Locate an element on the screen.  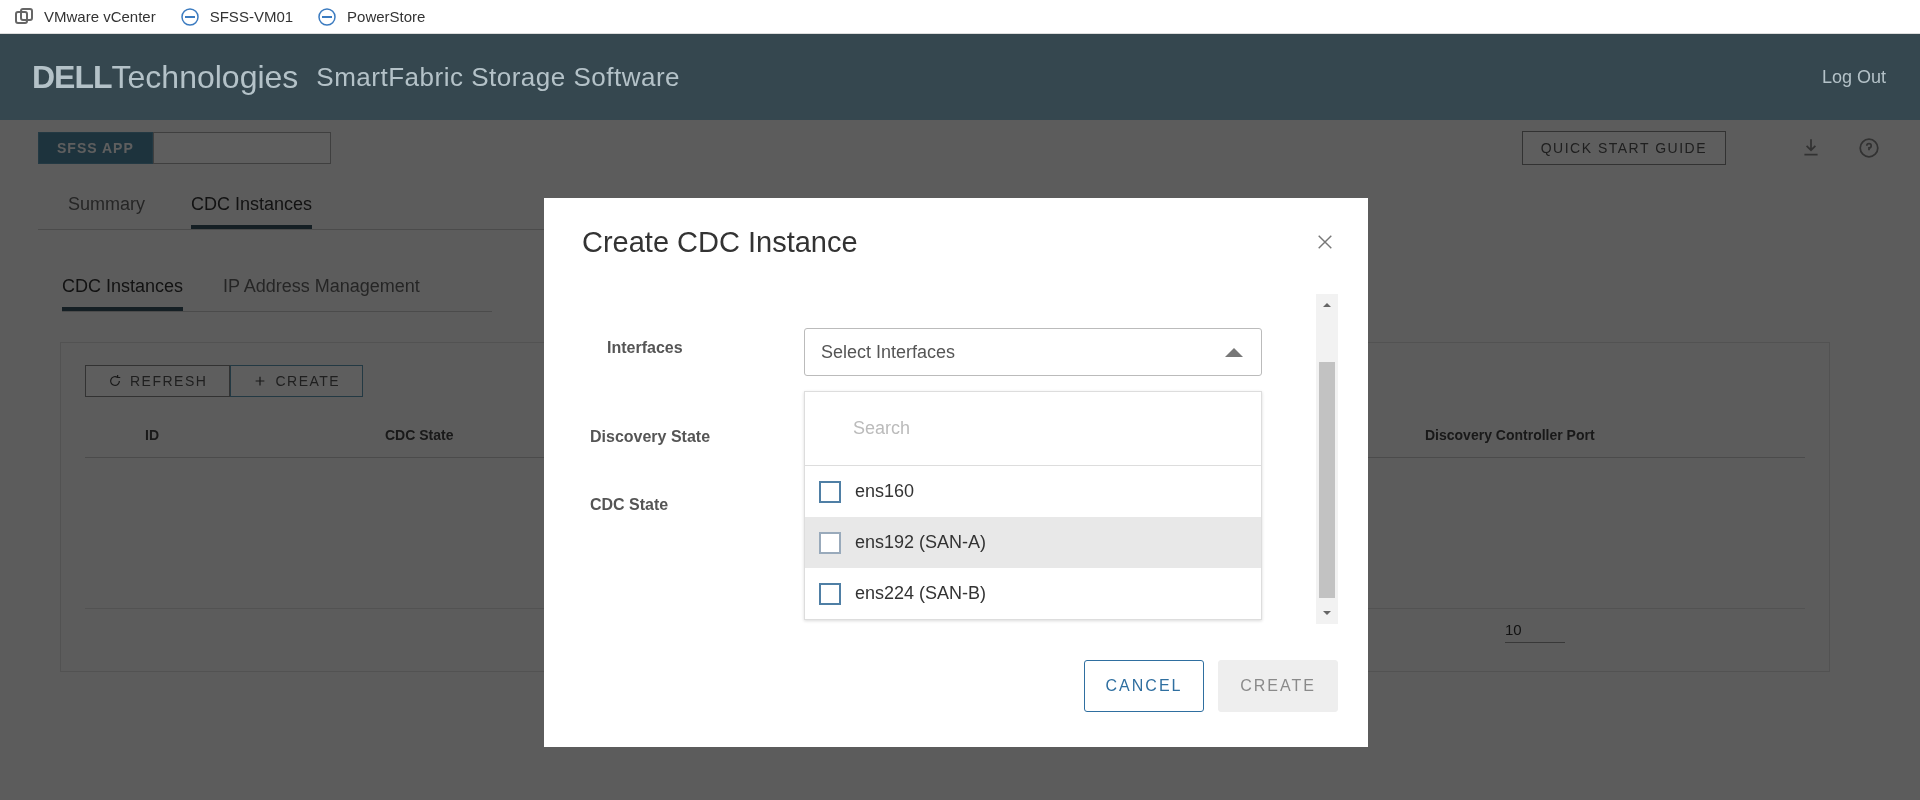
scroll-down-icon is located at coordinates (1327, 613).